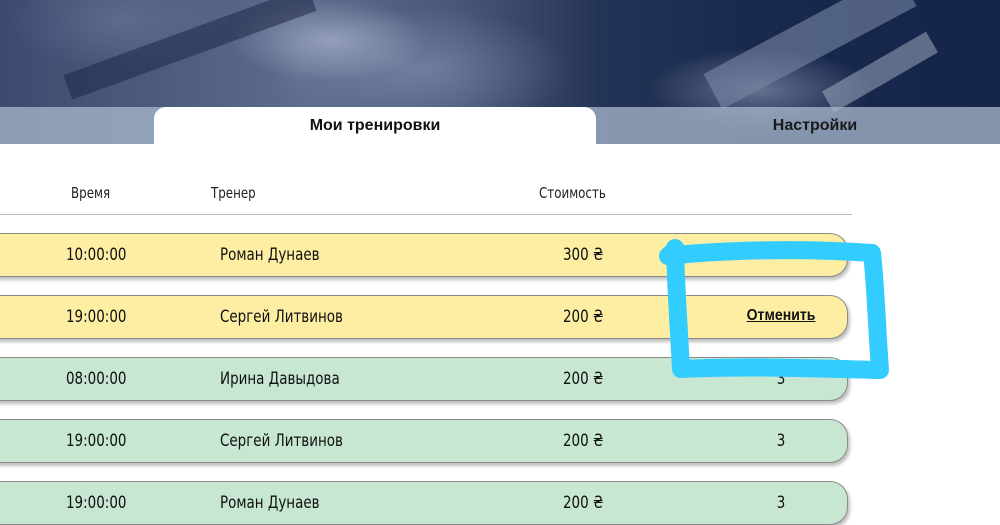 The height and width of the screenshot is (525, 1000). What do you see at coordinates (424, 317) in the screenshot?
I see `table-row: 19:00:00 Сергей Литвинов 200 ₴ Отменить` at bounding box center [424, 317].